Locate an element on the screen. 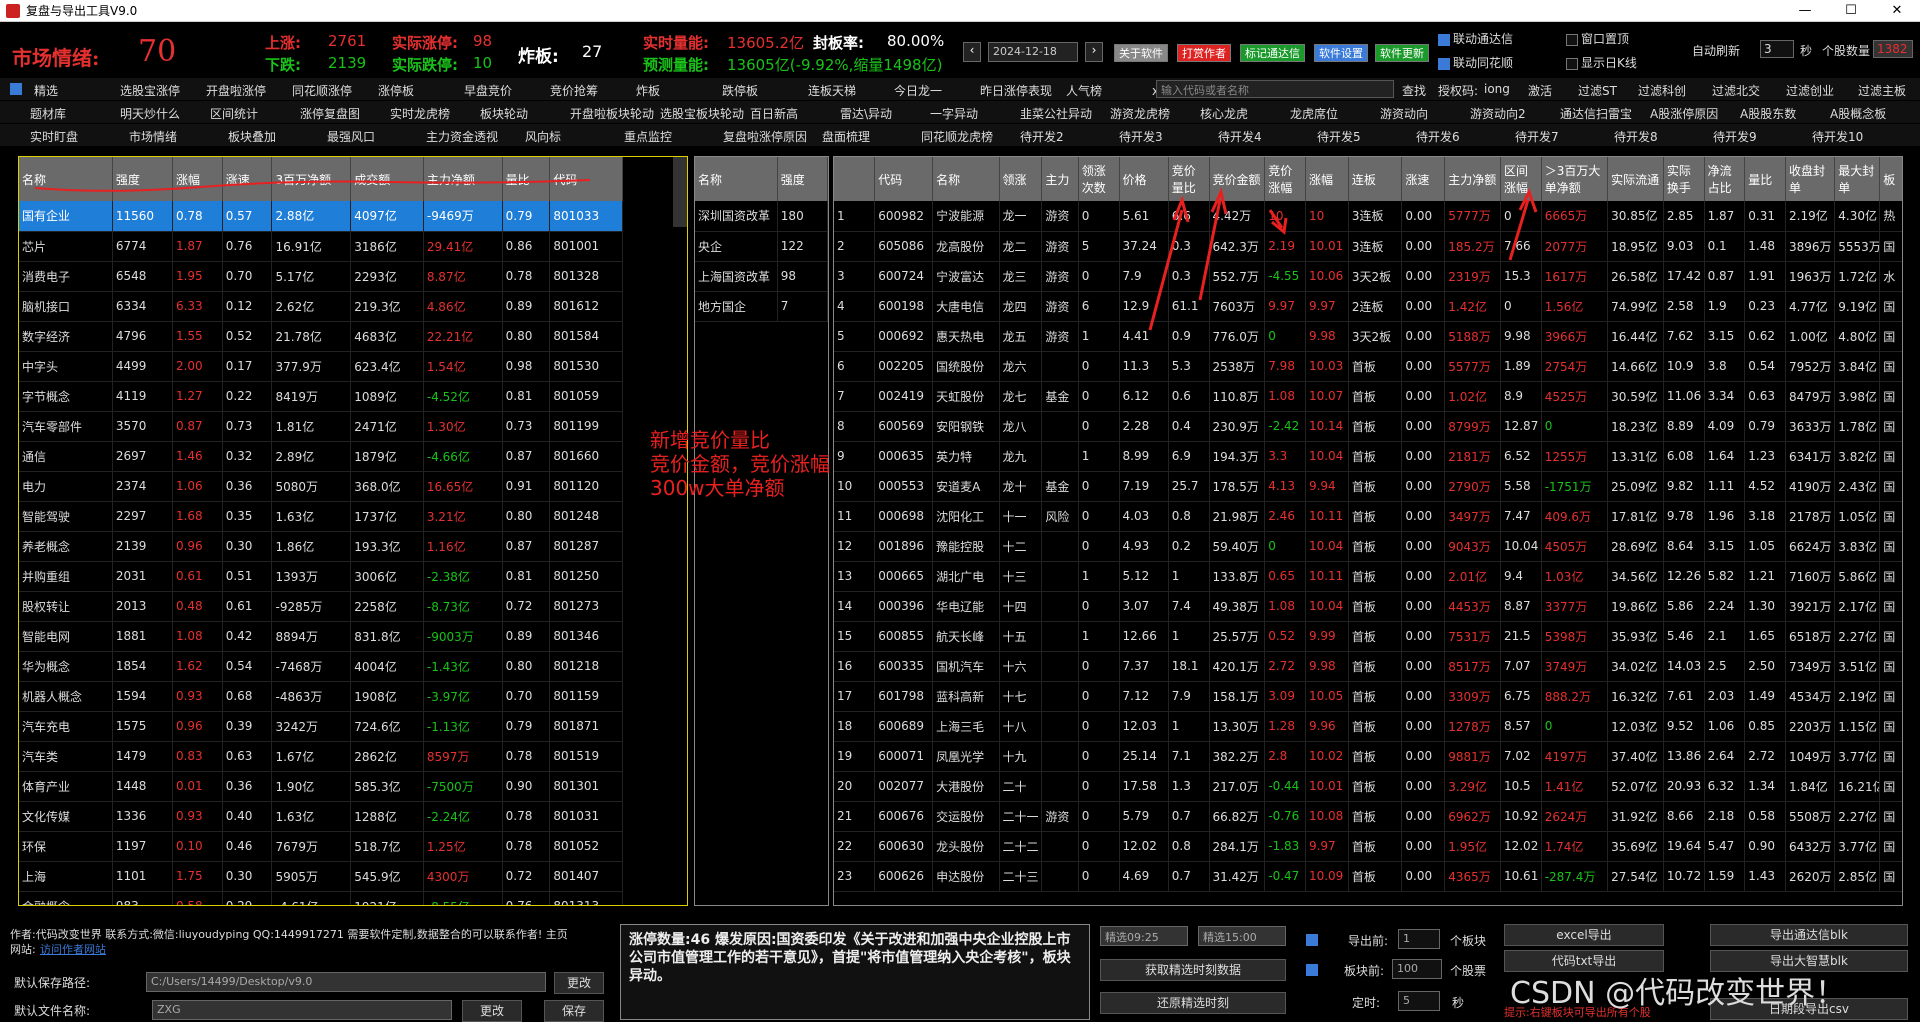 The width and height of the screenshot is (1920, 1022). restore-pick-button: 还原精选时刻 is located at coordinates (1193, 1003).